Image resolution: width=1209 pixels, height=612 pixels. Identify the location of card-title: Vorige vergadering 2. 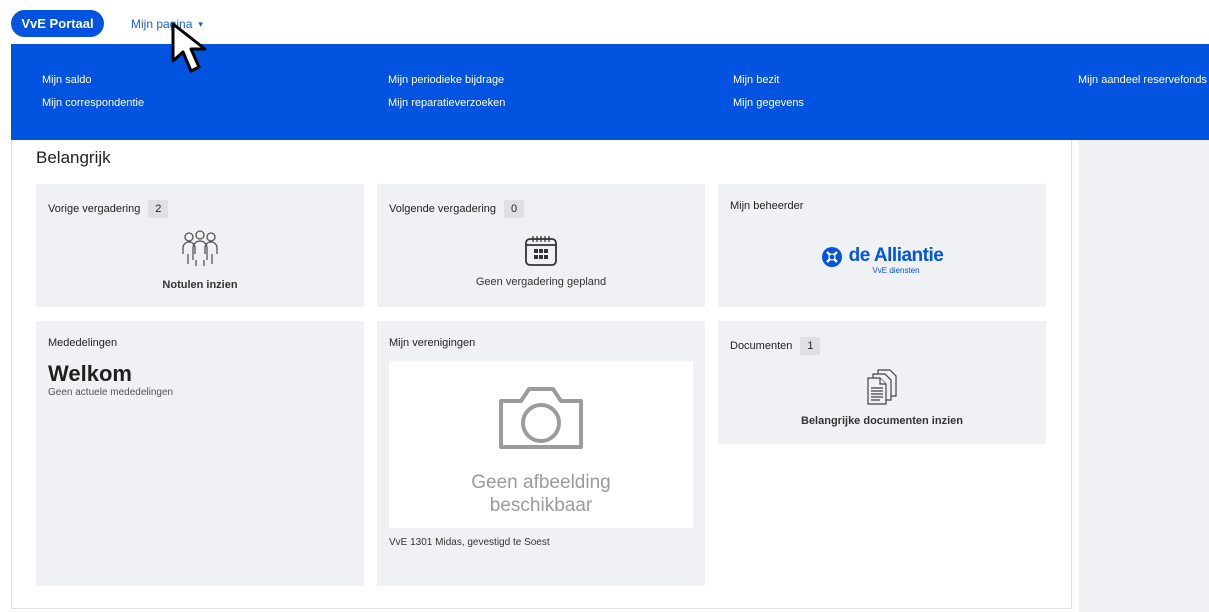
(108, 209).